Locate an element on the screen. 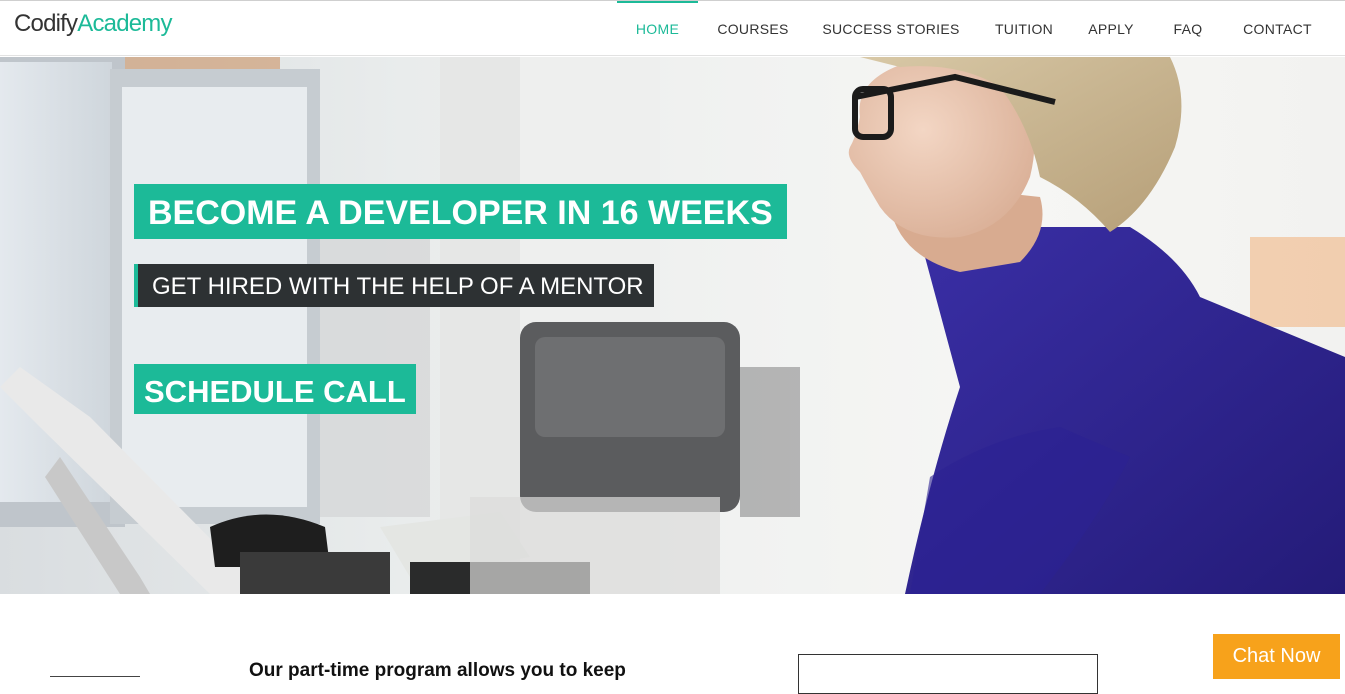  intro-text: Our part-time program allows you to keep is located at coordinates (437, 670).